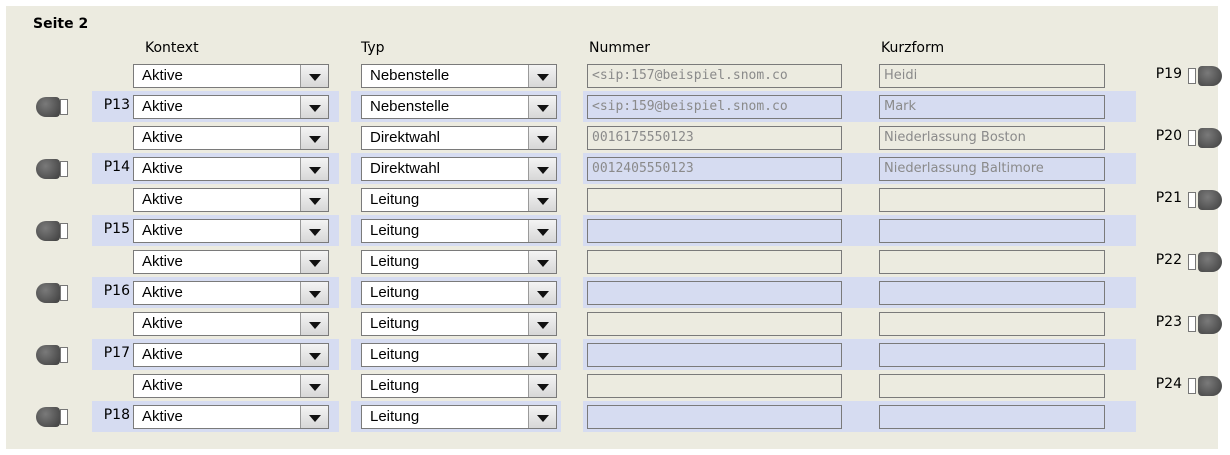  Describe the element at coordinates (619, 48) in the screenshot. I see `header-nummer: Nummer` at that location.